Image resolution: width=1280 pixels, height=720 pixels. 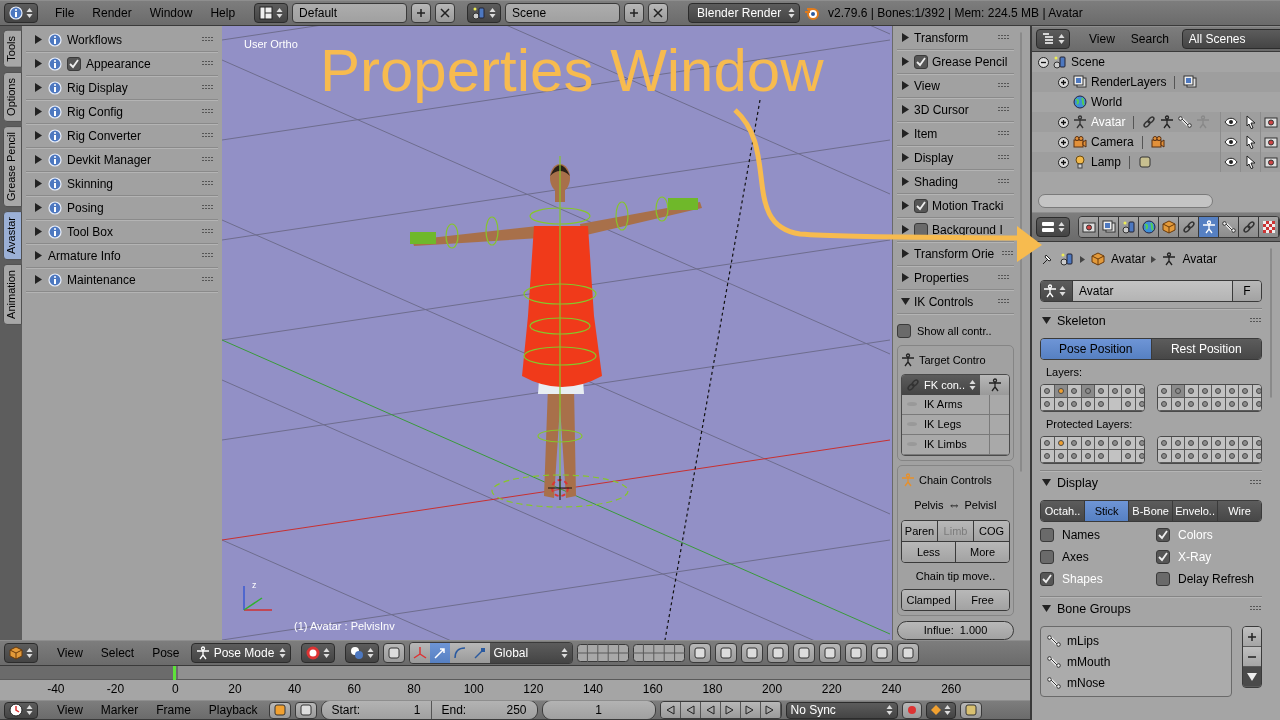 I want to click on panel-header: Background I, so click(x=955, y=230).